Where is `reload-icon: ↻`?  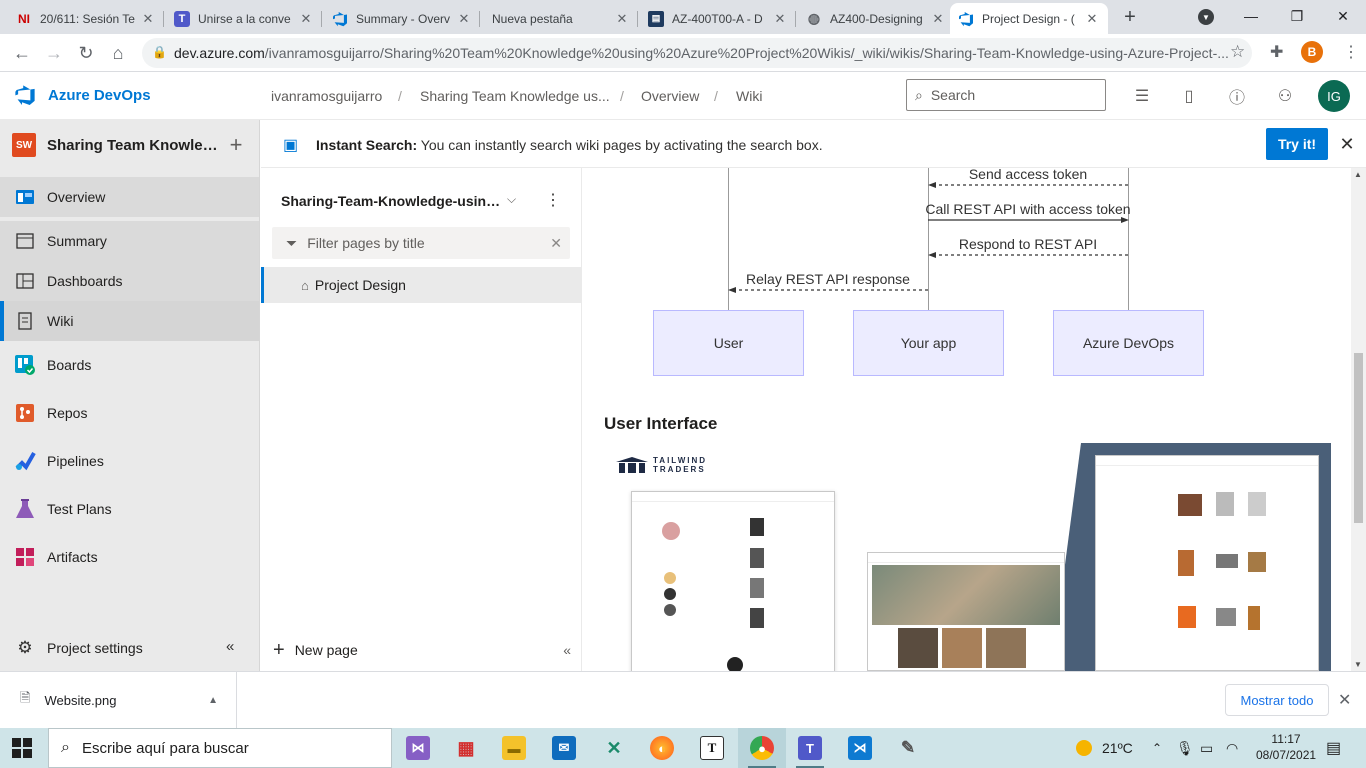 reload-icon: ↻ is located at coordinates (86, 53).